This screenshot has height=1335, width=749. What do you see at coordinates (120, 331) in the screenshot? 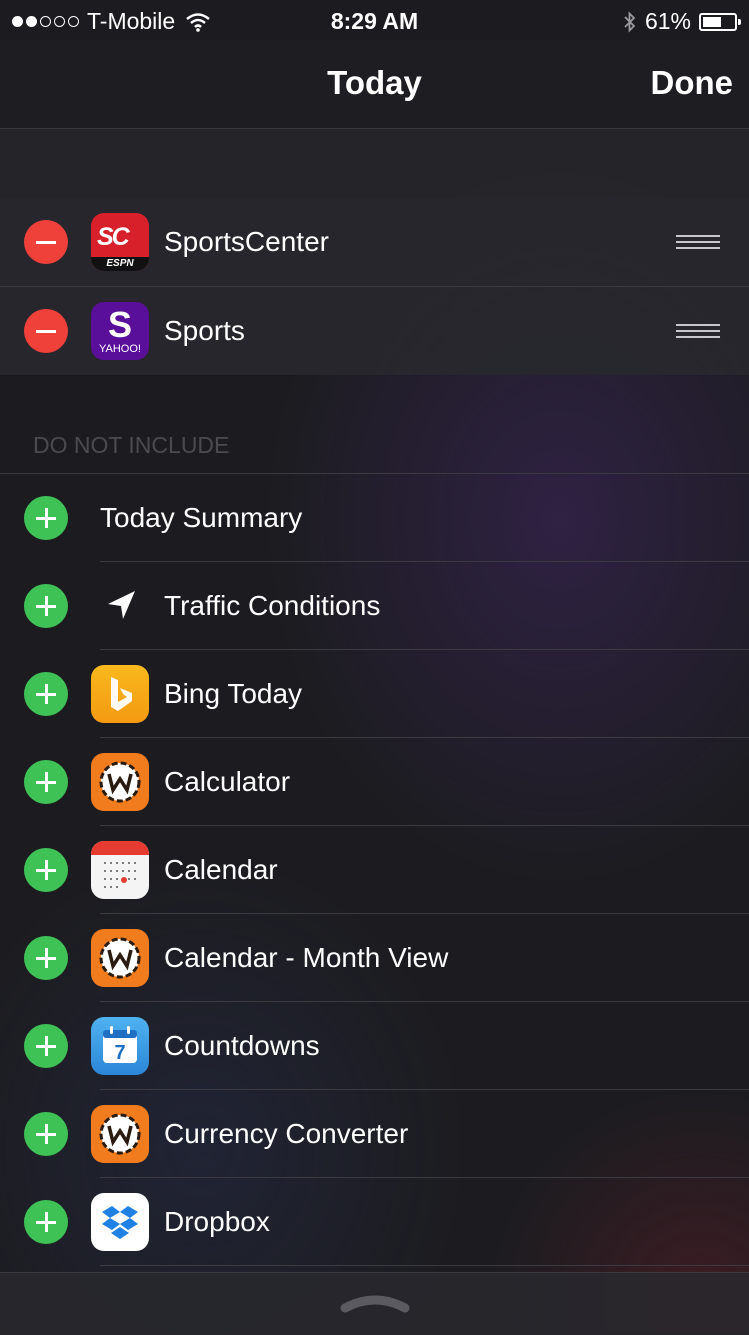
I see `yahoo-sports-app-icon: S YAHOO!` at bounding box center [120, 331].